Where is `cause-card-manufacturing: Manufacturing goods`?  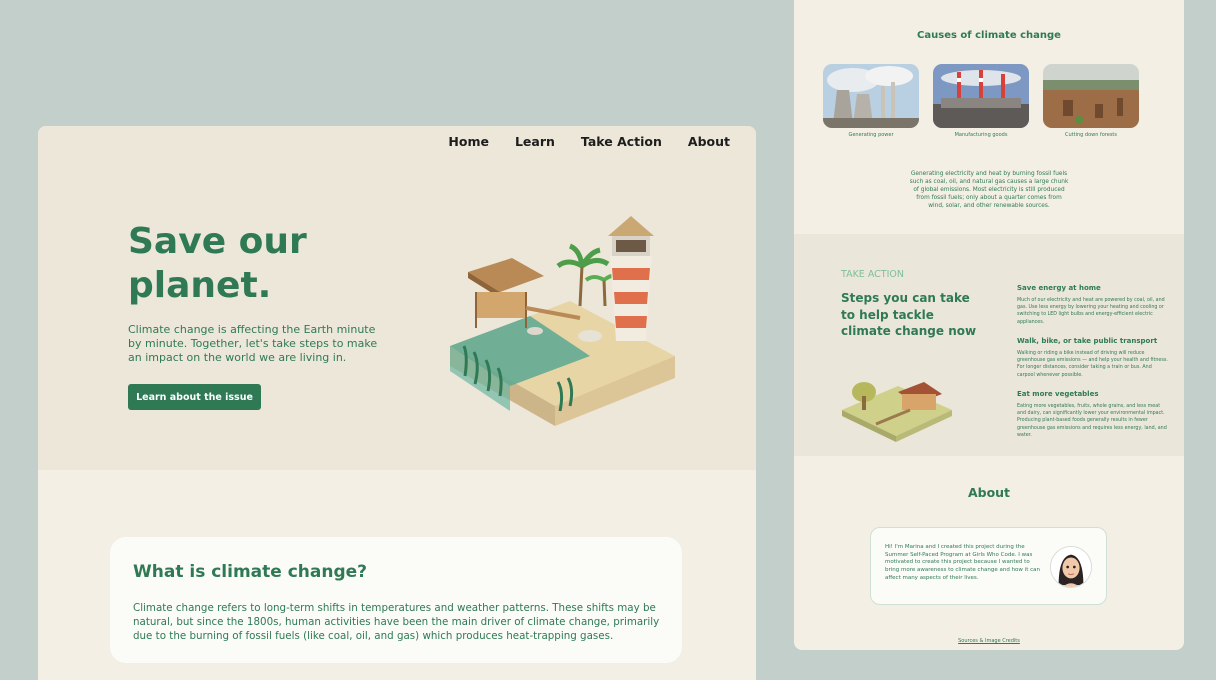 cause-card-manufacturing: Manufacturing goods is located at coordinates (981, 101).